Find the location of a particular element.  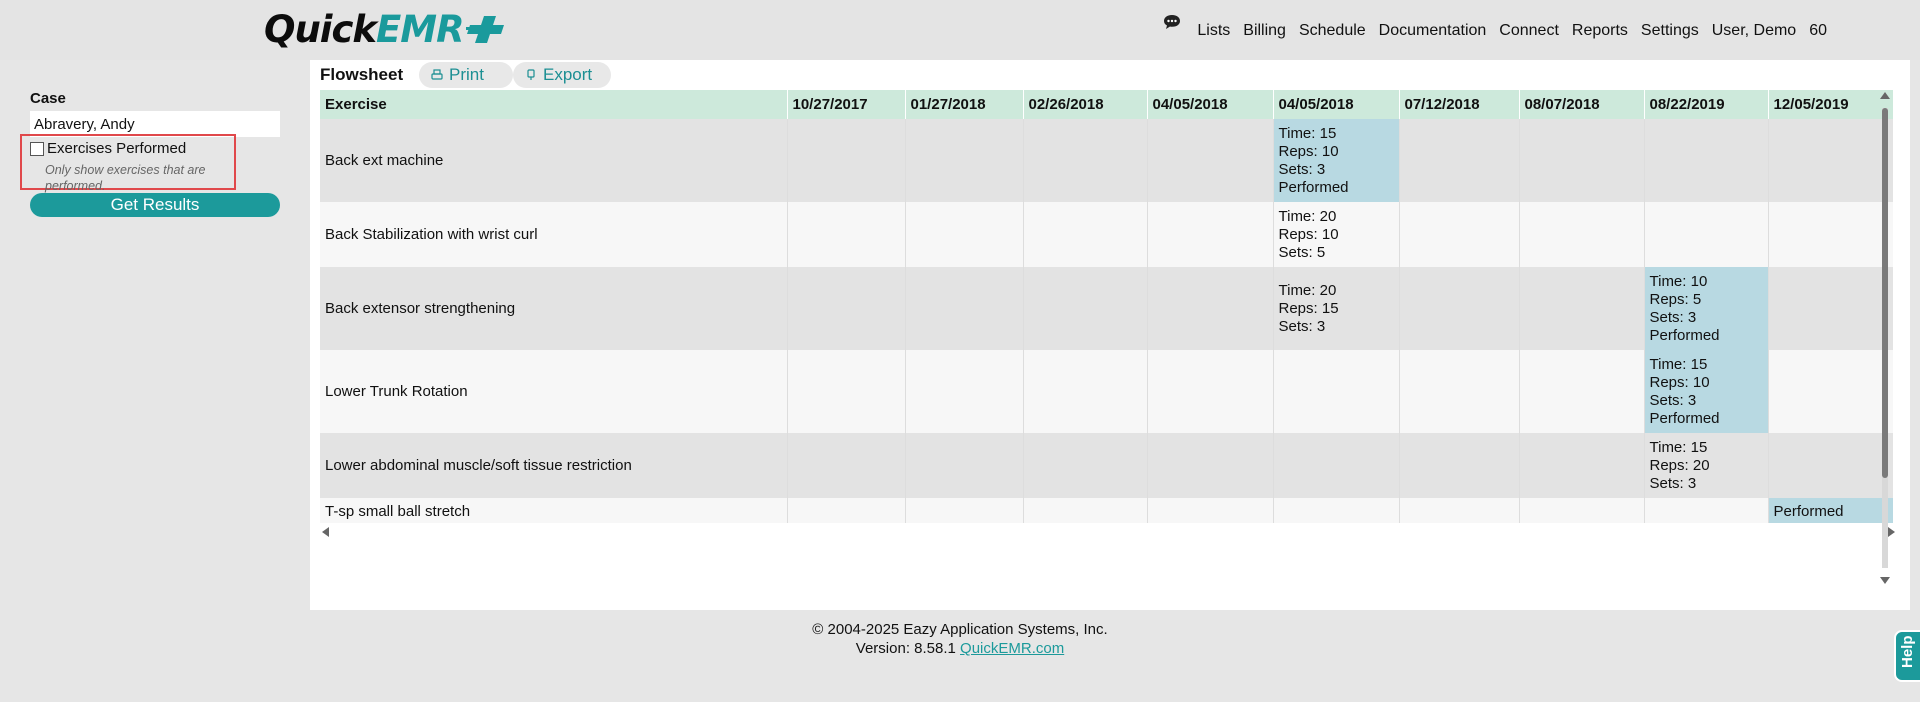

nav-schedule: Schedule is located at coordinates (1332, 31).